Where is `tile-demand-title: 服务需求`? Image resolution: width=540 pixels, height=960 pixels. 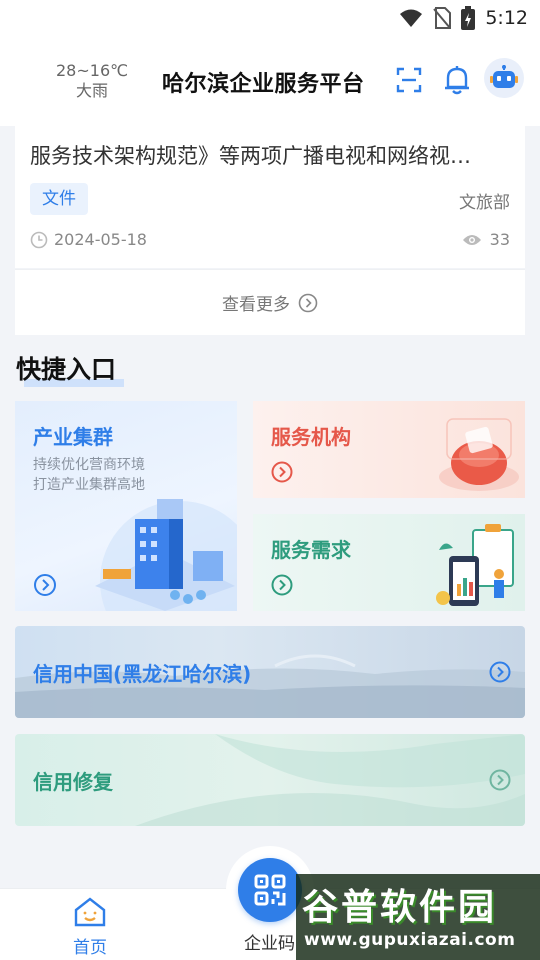
tile-demand-title: 服务需求 is located at coordinates (311, 550).